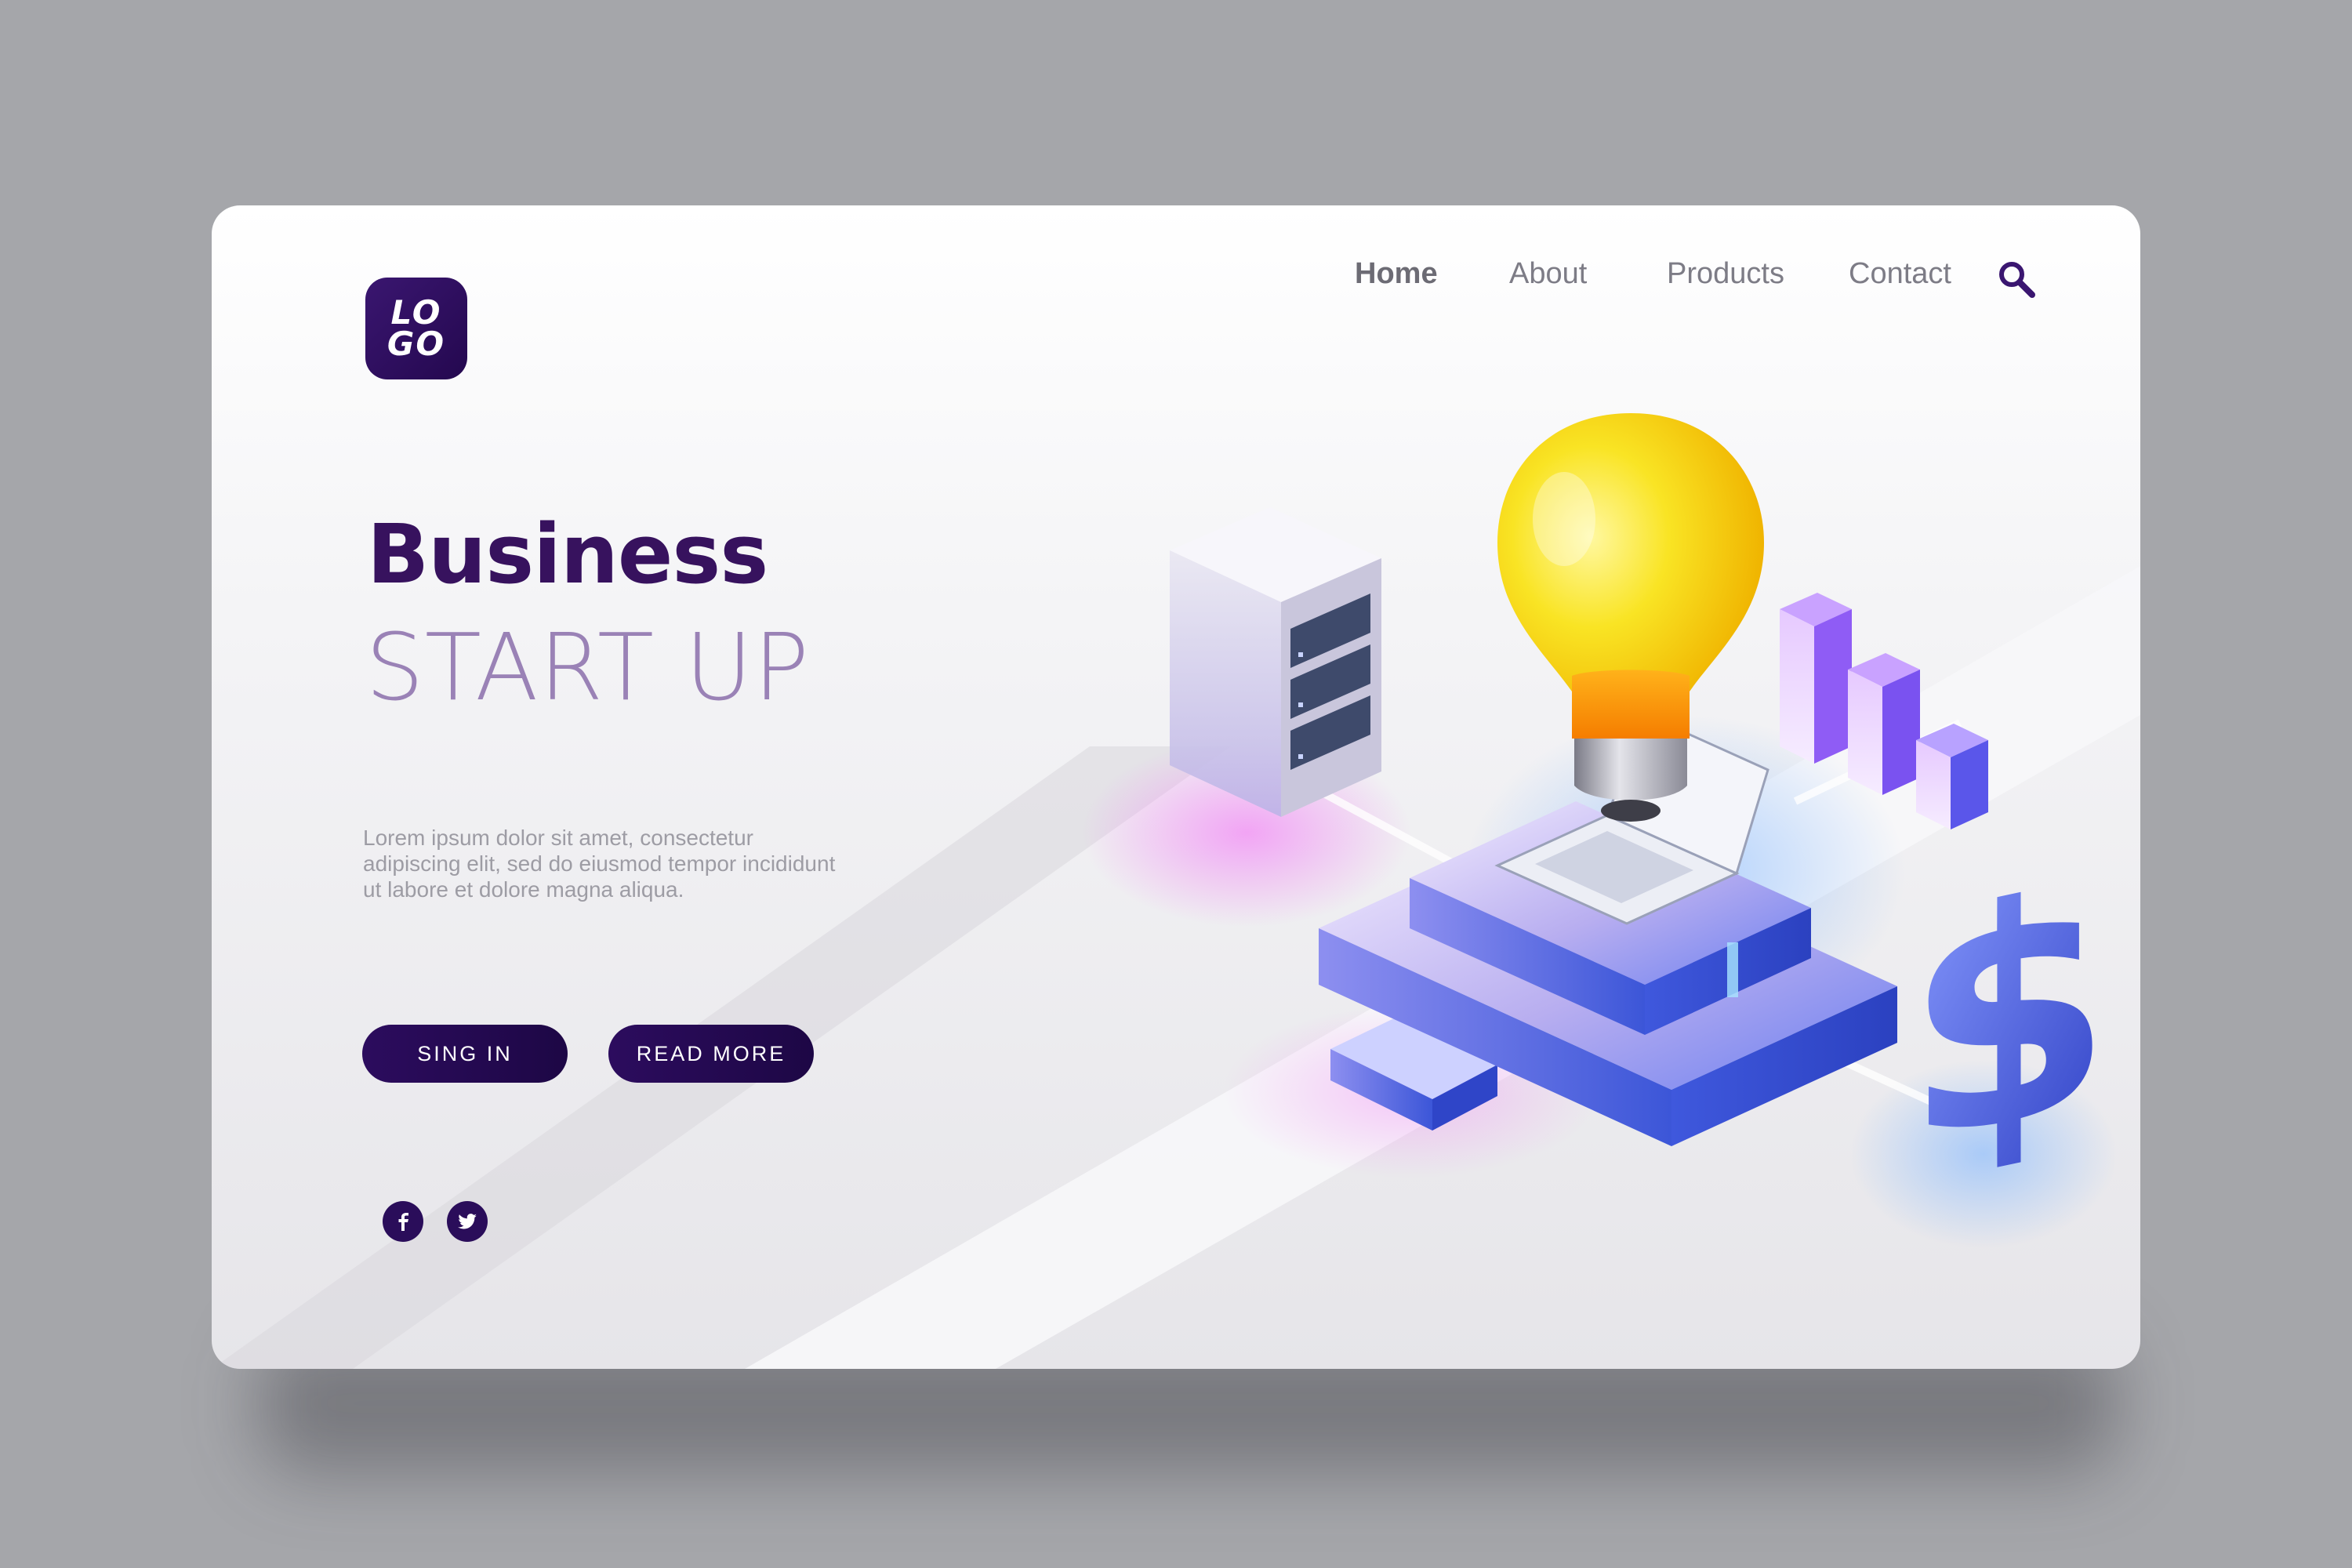  I want to click on dollar-sign-icon: $, so click(2008, 1018).